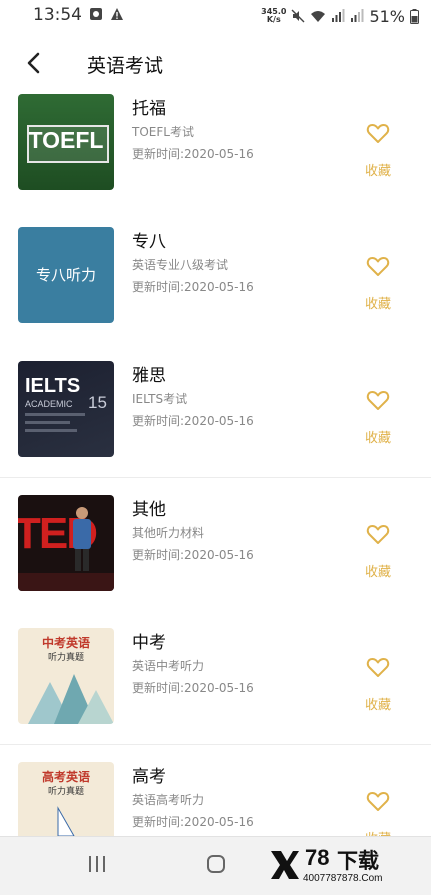 This screenshot has width=431, height=895. Describe the element at coordinates (149, 777) in the screenshot. I see `item-title: 高考` at that location.